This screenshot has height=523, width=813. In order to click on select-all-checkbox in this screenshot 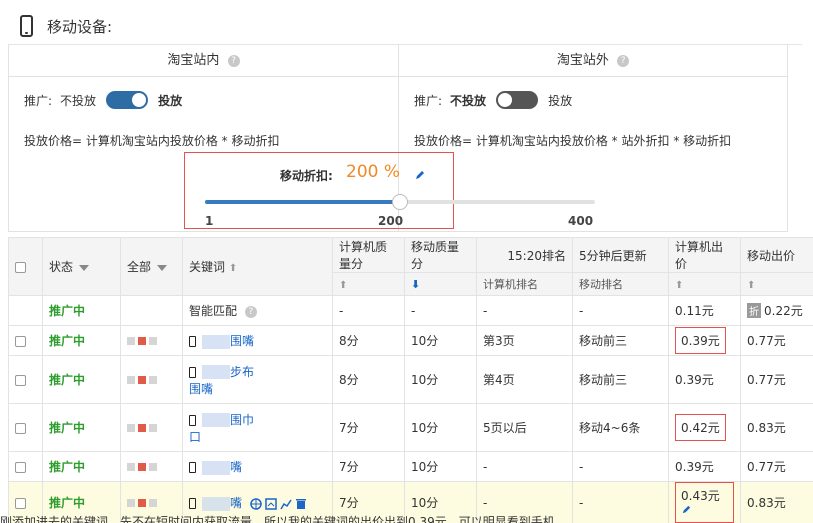, I will do `click(20, 267)`.